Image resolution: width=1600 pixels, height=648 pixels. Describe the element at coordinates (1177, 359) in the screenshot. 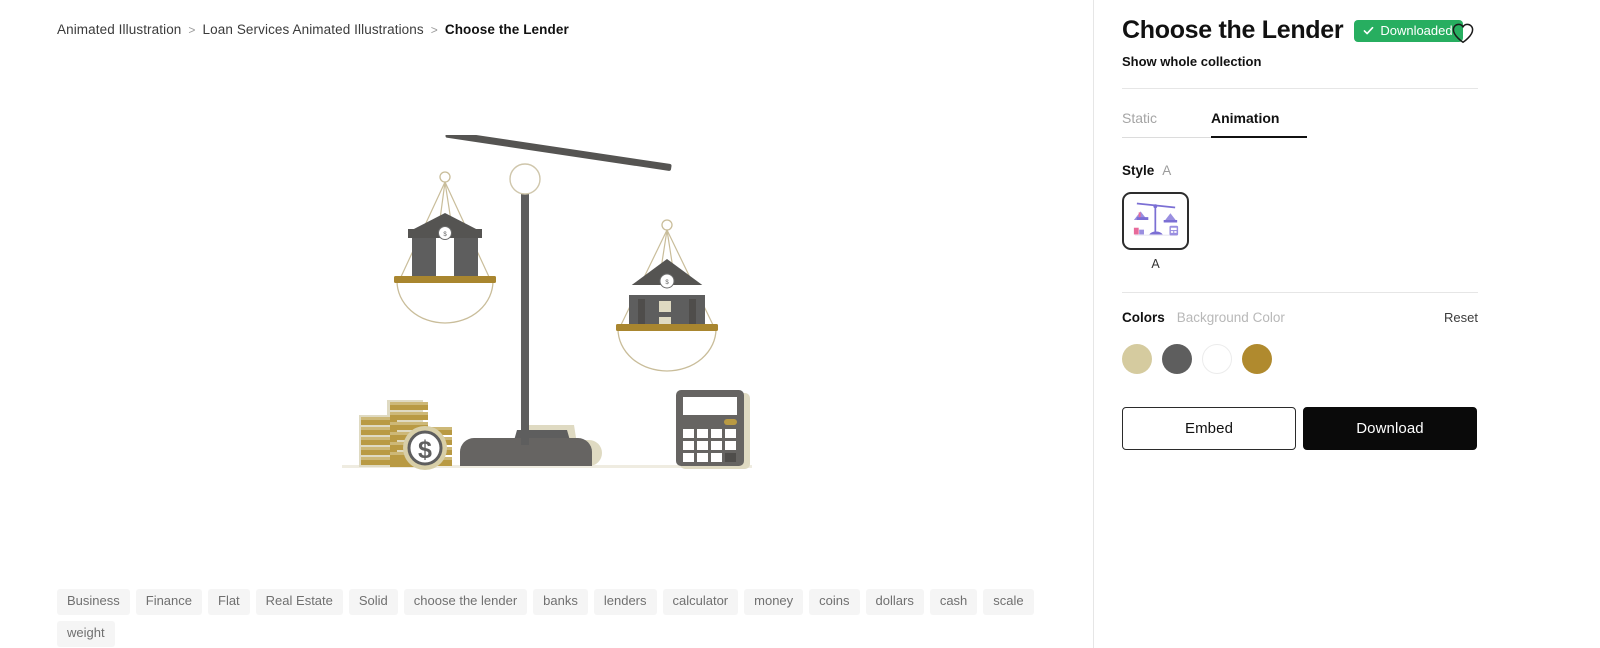

I see `color-swatch-dark-gray` at that location.